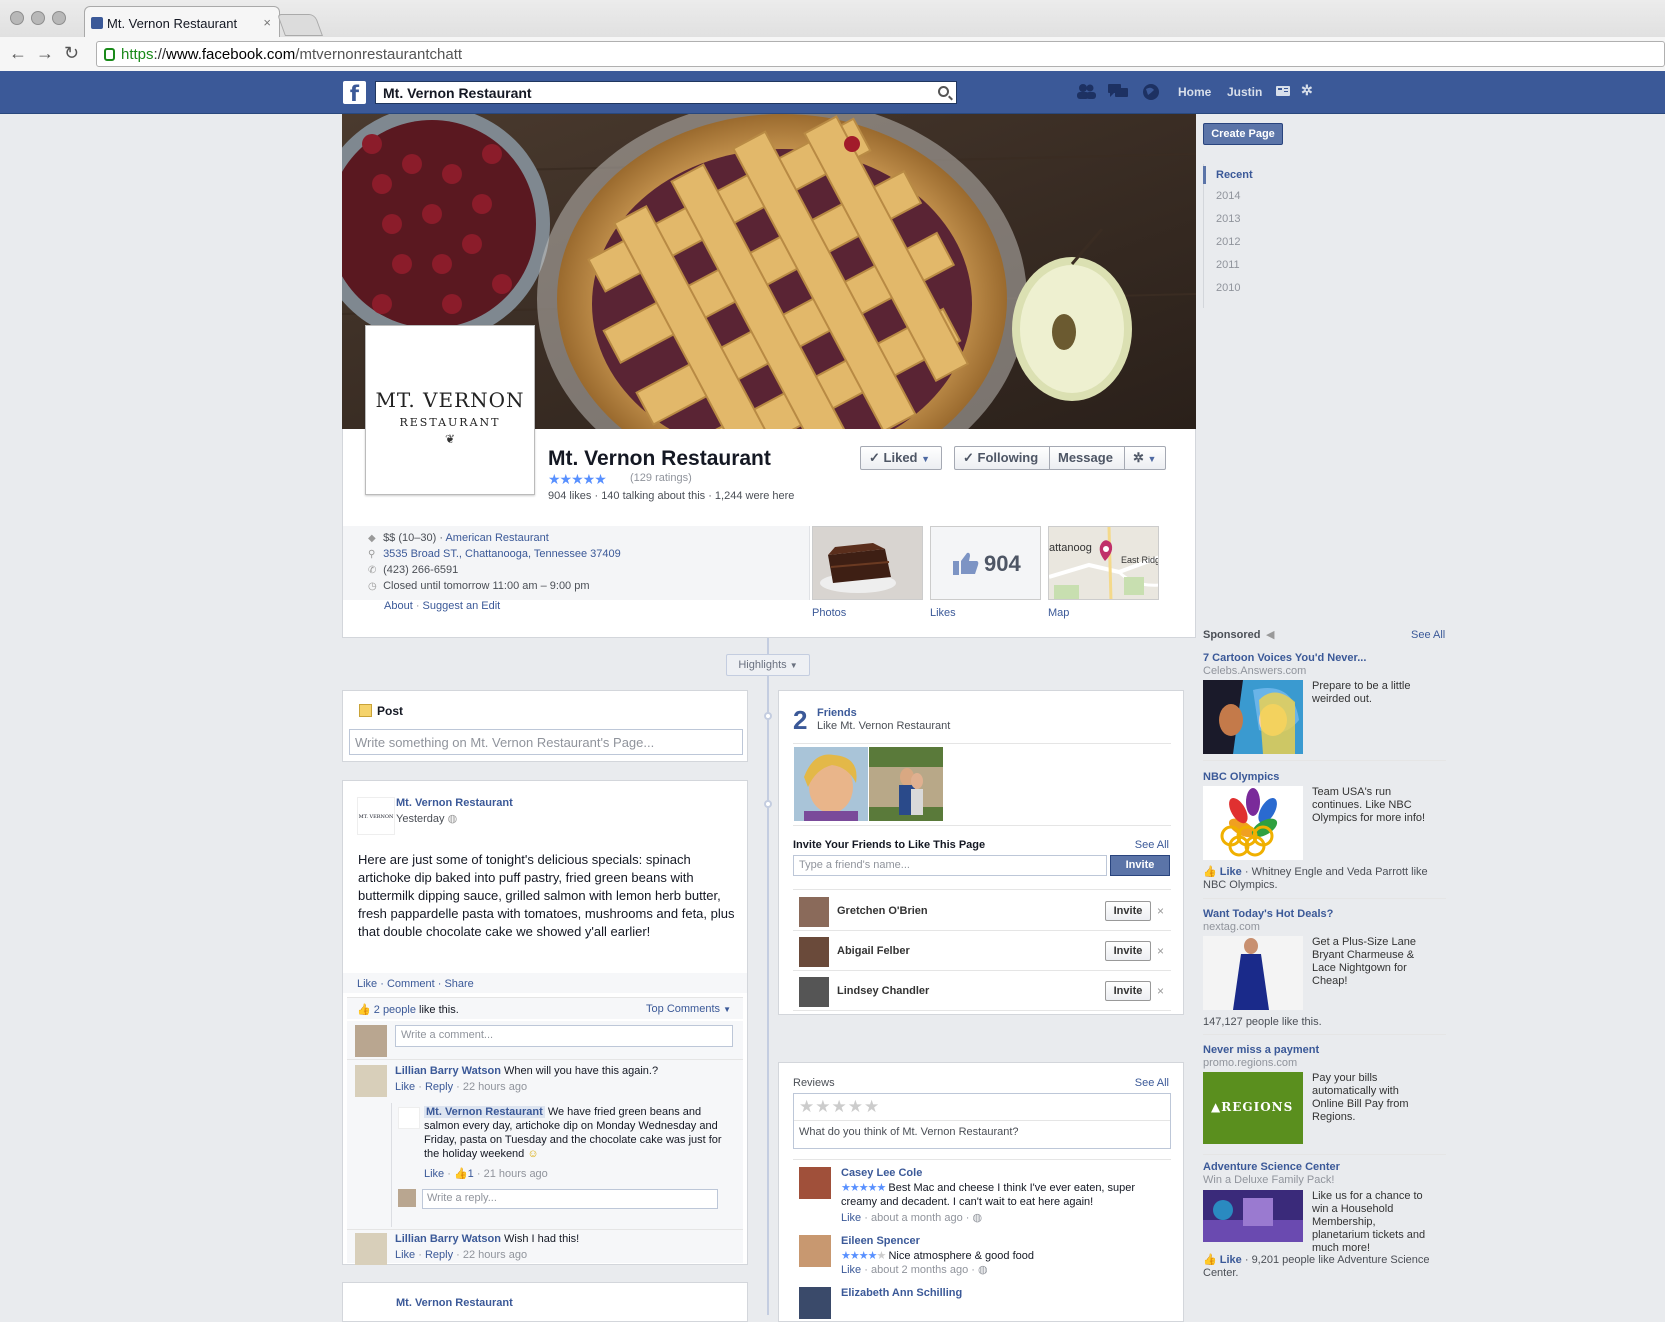 Image resolution: width=1665 pixels, height=1322 pixels. I want to click on home-link: Home, so click(1194, 92).